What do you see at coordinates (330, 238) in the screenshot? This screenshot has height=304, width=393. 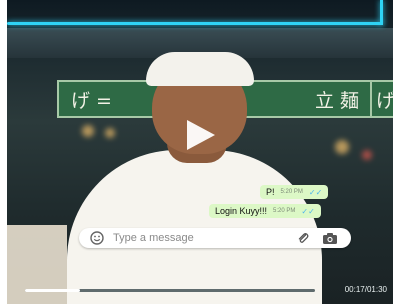 I see `camera-icon` at bounding box center [330, 238].